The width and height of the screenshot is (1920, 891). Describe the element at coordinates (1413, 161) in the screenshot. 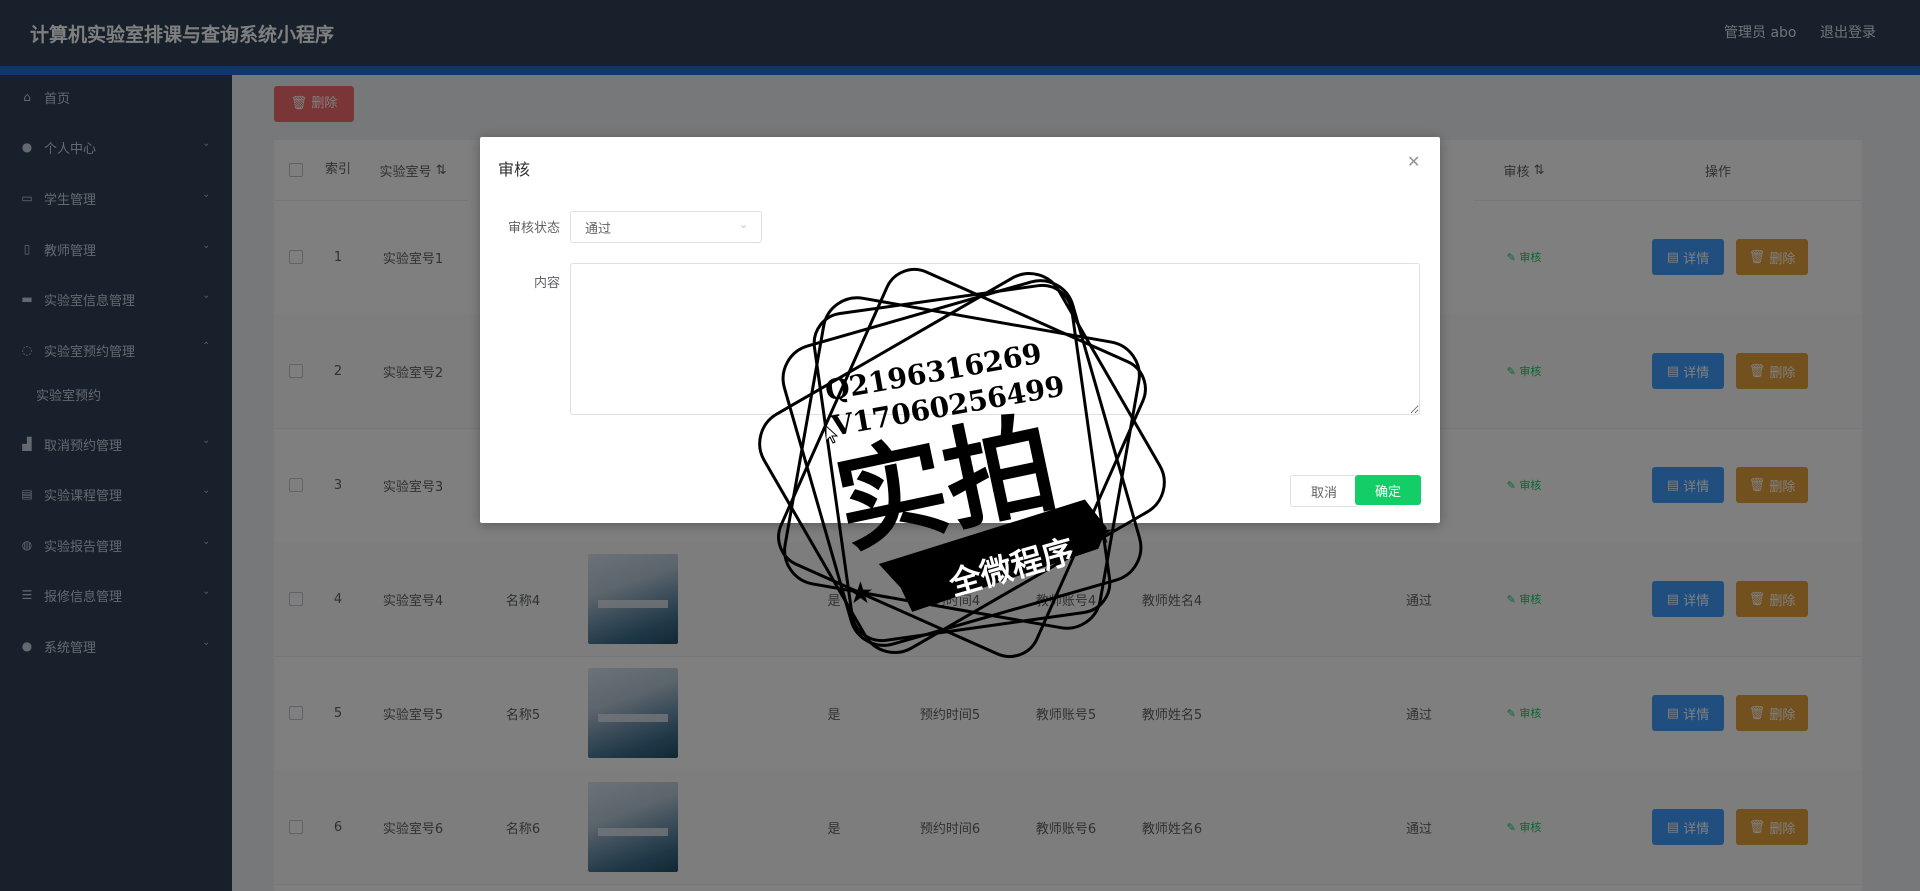

I see `close-icon: ✕` at that location.